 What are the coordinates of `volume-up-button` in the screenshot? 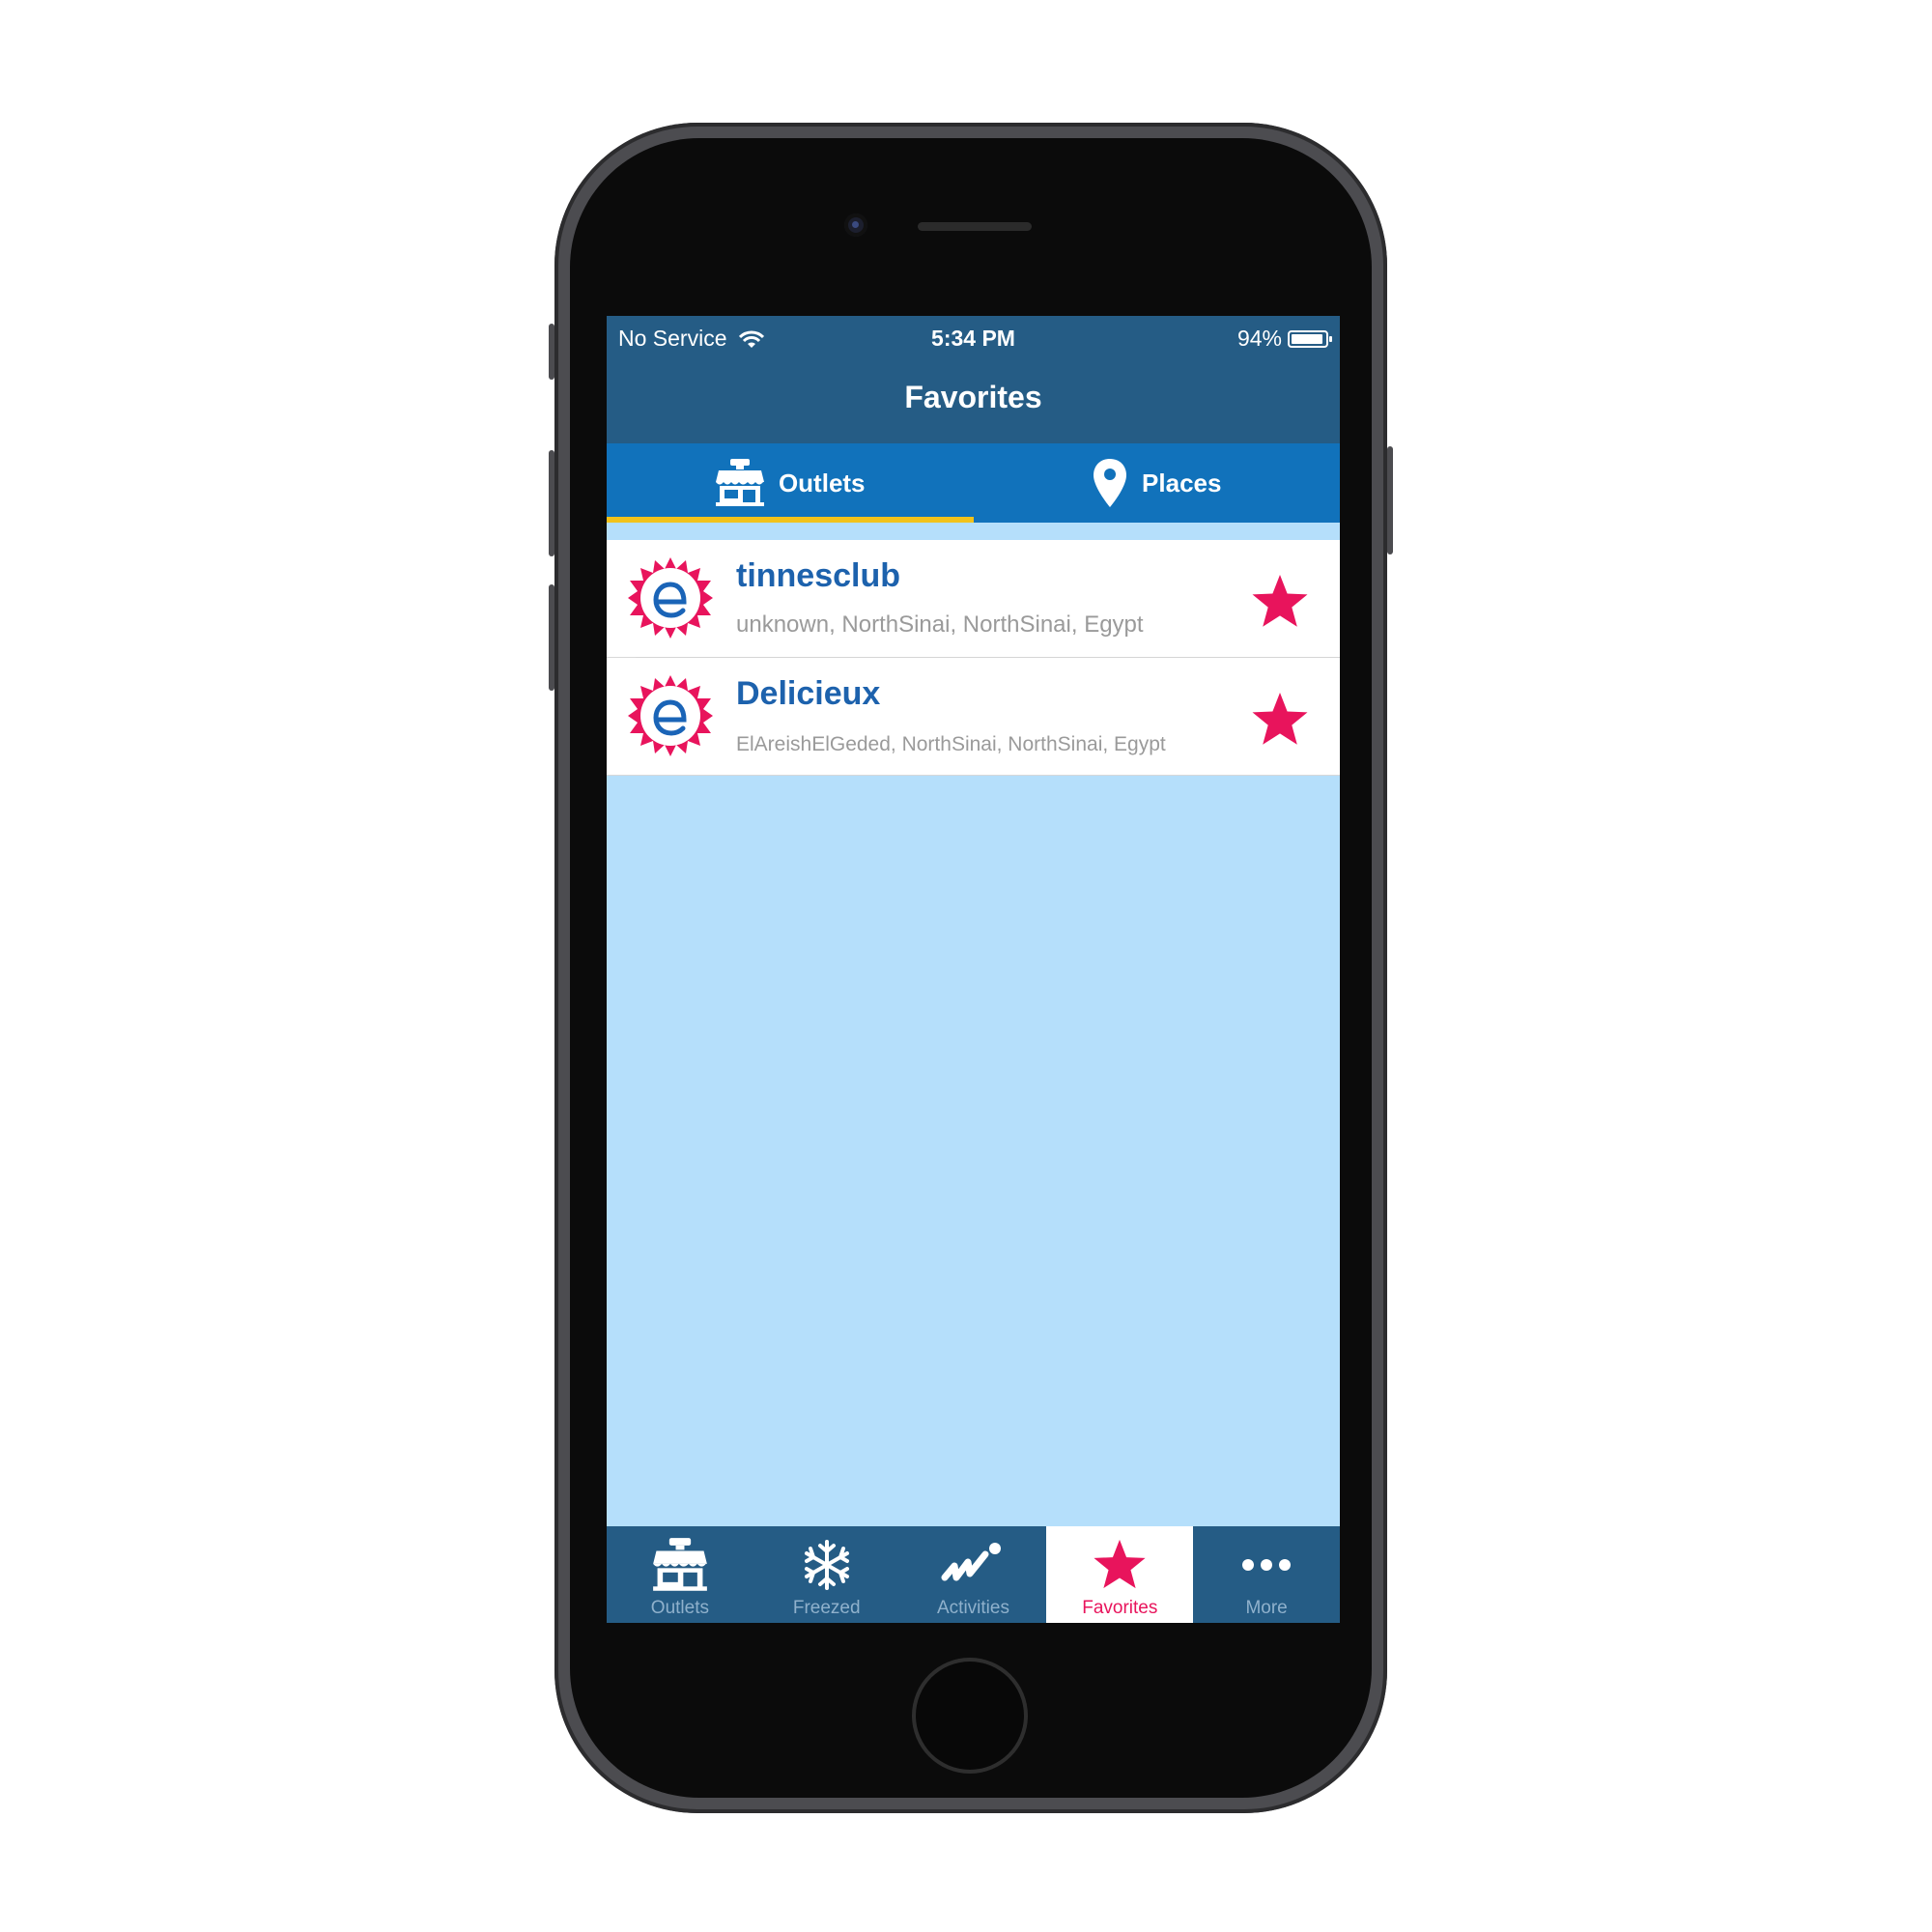 It's located at (551, 503).